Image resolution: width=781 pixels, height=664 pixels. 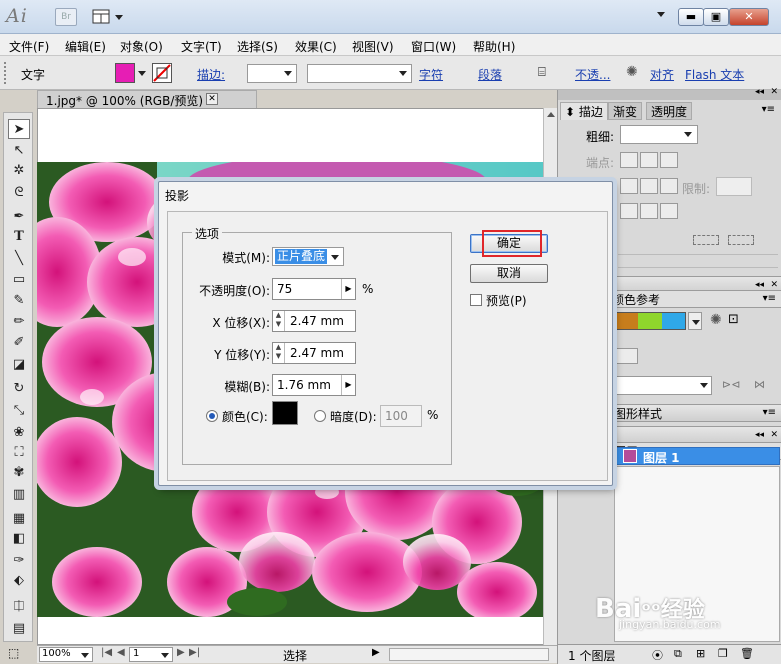 I want to click on align-inside-button, so click(x=649, y=211).